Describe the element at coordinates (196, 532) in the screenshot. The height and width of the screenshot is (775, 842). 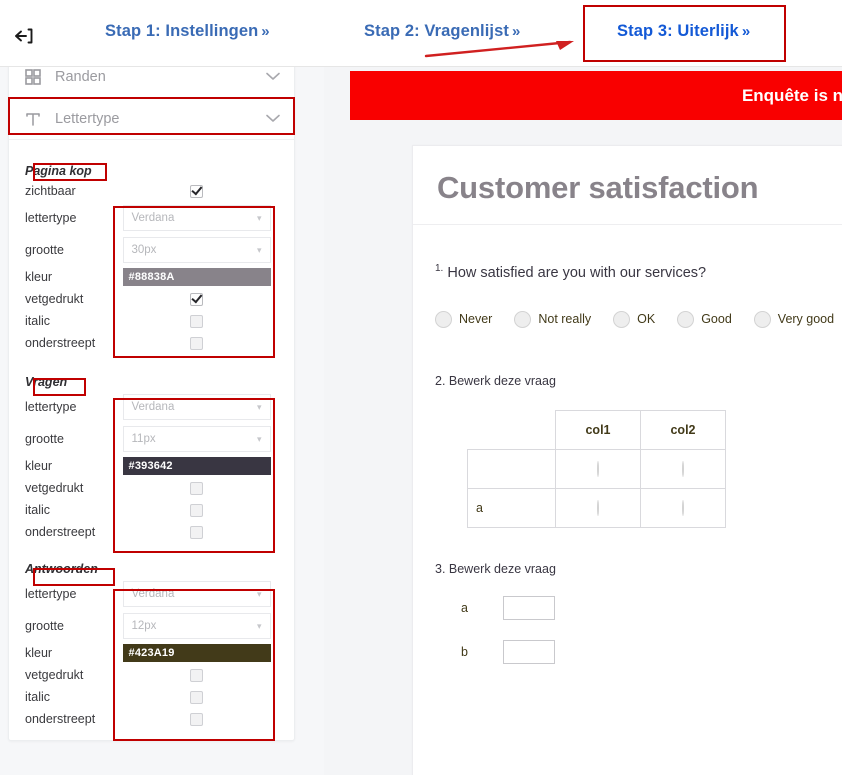
I see `checkbox-onderstreept-vragen` at that location.